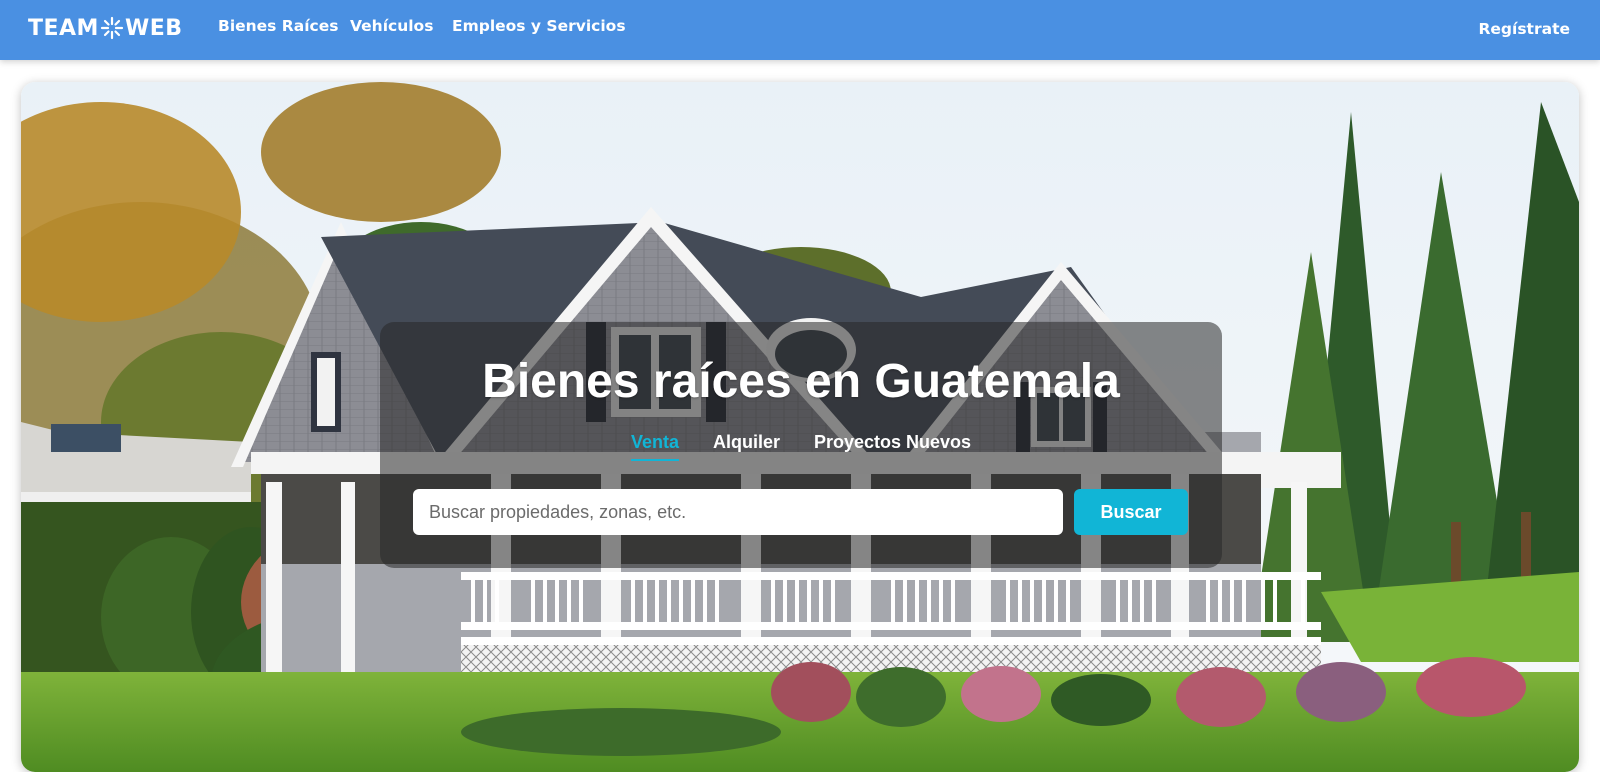  Describe the element at coordinates (112, 28) in the screenshot. I see `sparkle-icon` at that location.